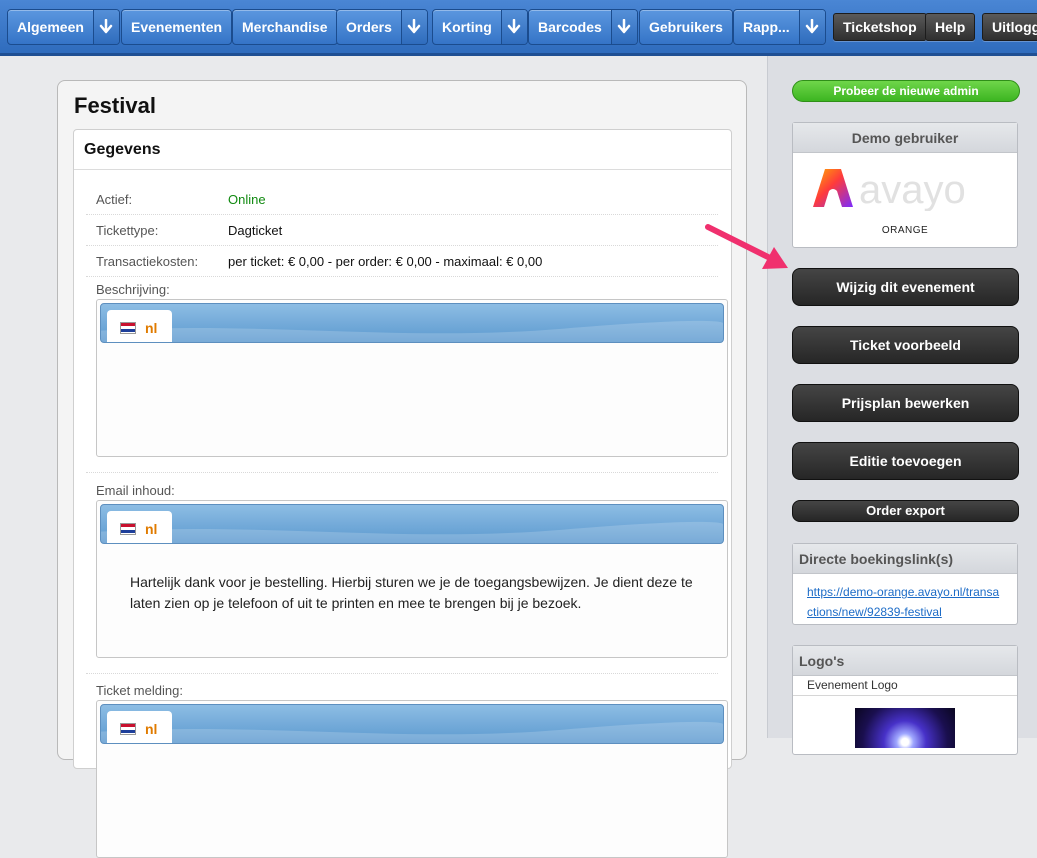 The height and width of the screenshot is (858, 1037). Describe the element at coordinates (412, 378) in the screenshot. I see `editor-beschrijving: nl` at that location.